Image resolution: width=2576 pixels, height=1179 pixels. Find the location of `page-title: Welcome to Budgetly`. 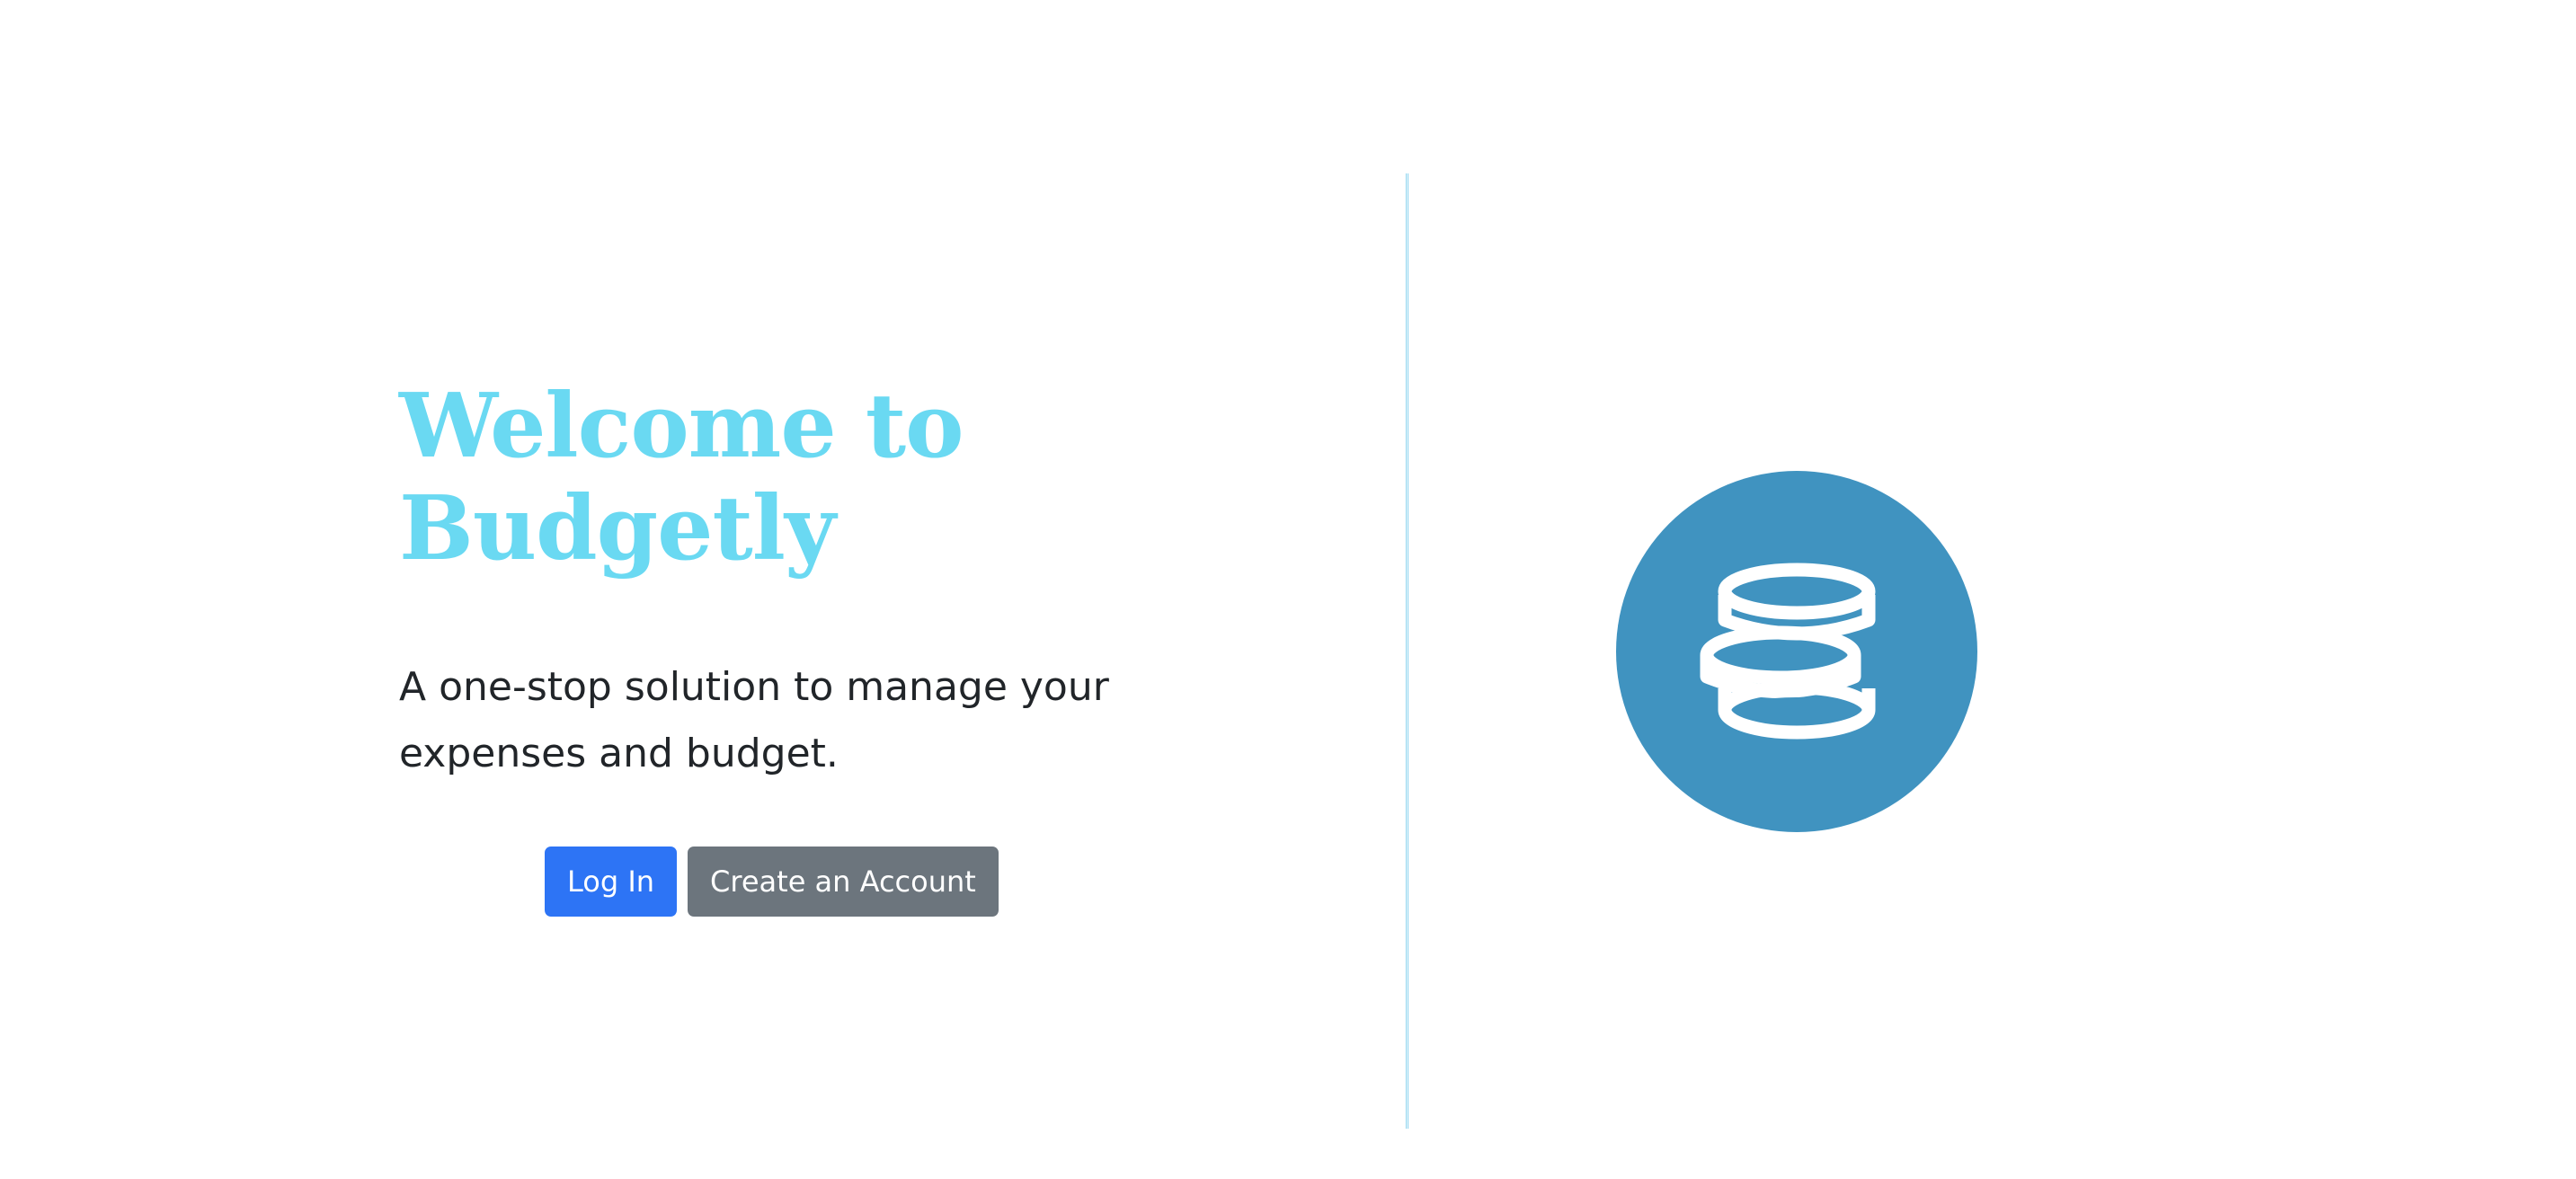

page-title: Welcome to Budgetly is located at coordinates (681, 478).